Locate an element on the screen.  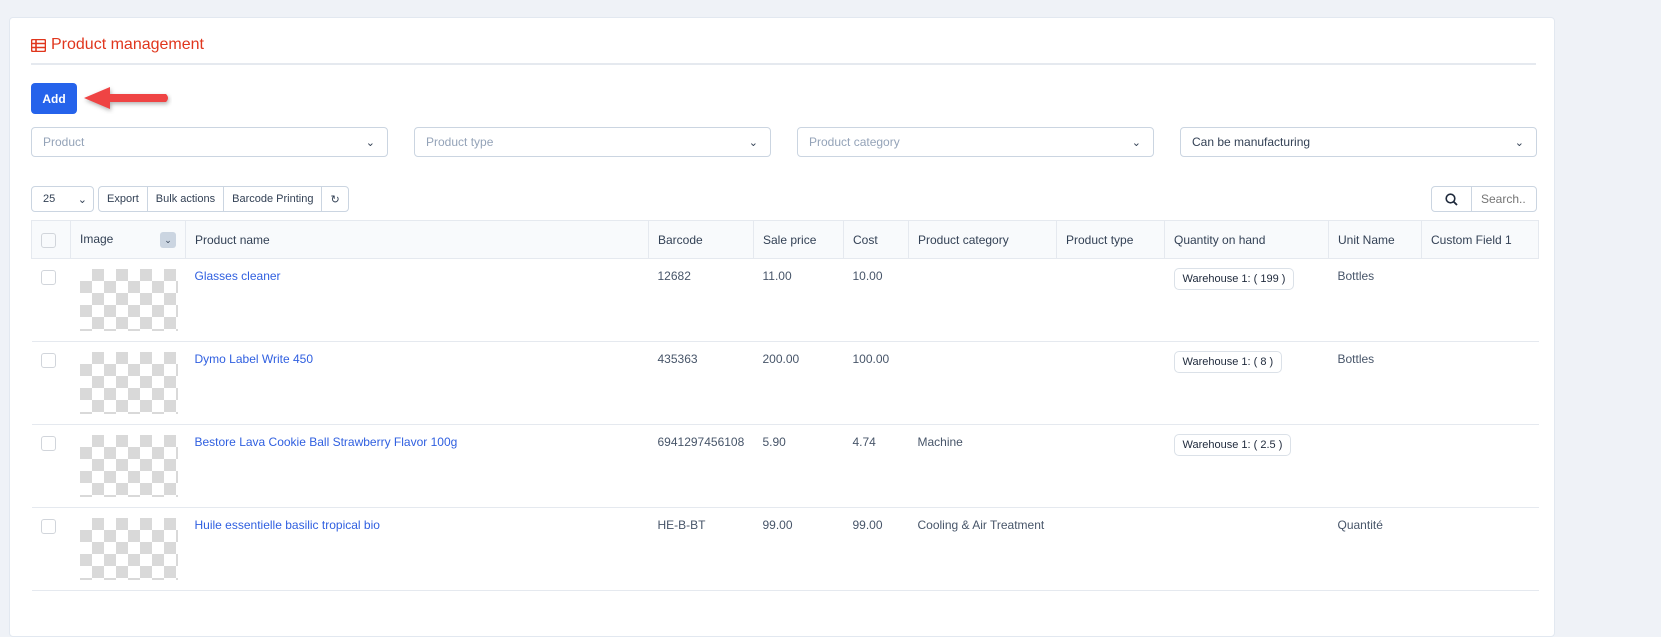
product-name-link: Huile essentielle basilic tropical bio is located at coordinates (287, 525).